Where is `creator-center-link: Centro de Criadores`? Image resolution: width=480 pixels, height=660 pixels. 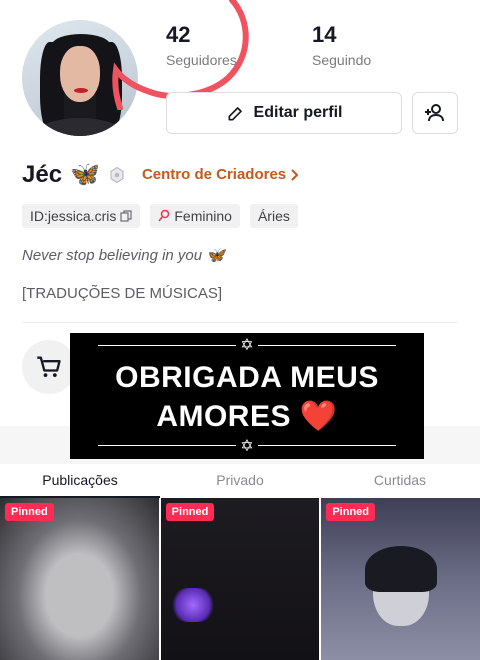 creator-center-link: Centro de Criadores is located at coordinates (221, 174).